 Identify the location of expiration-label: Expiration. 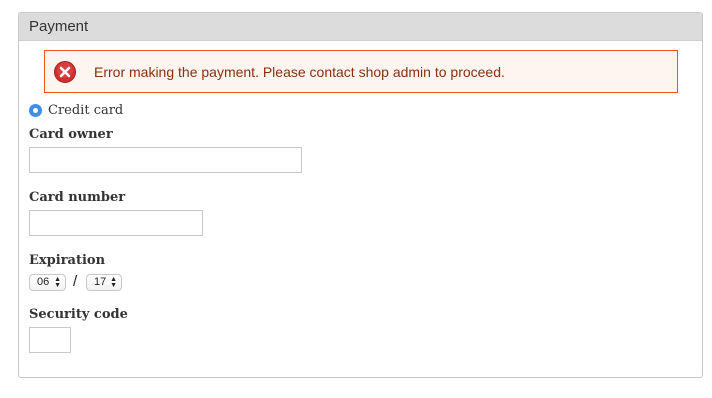
(67, 260).